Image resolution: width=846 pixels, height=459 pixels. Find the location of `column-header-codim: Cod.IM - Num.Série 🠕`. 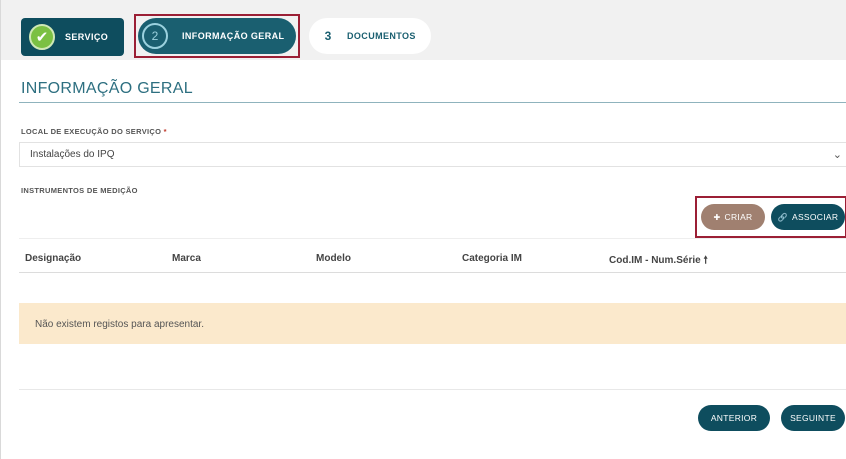

column-header-codim: Cod.IM - Num.Série 🠕 is located at coordinates (658, 261).